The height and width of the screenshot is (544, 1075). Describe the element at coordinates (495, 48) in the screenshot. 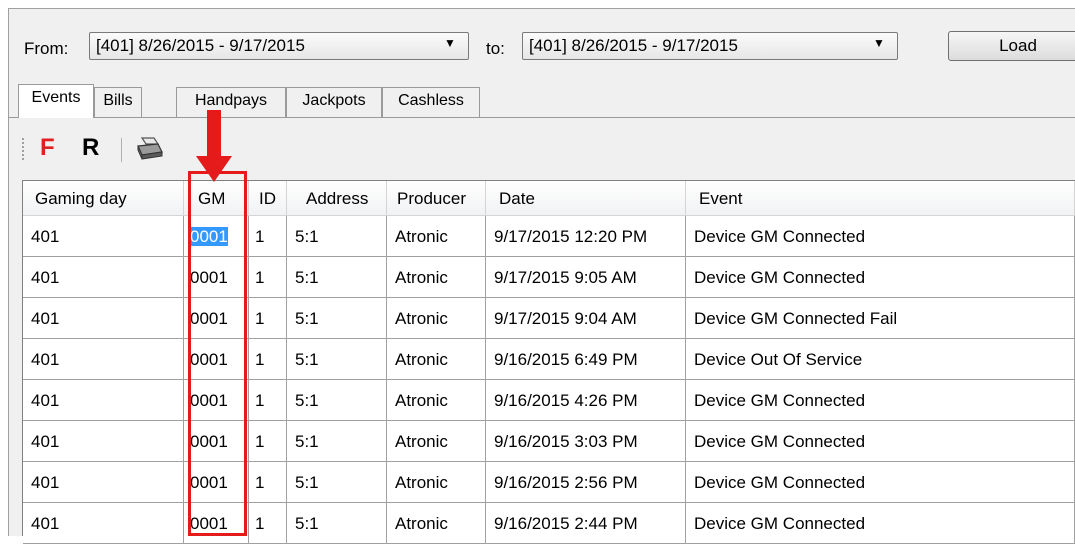

I see `to-label: to:` at that location.